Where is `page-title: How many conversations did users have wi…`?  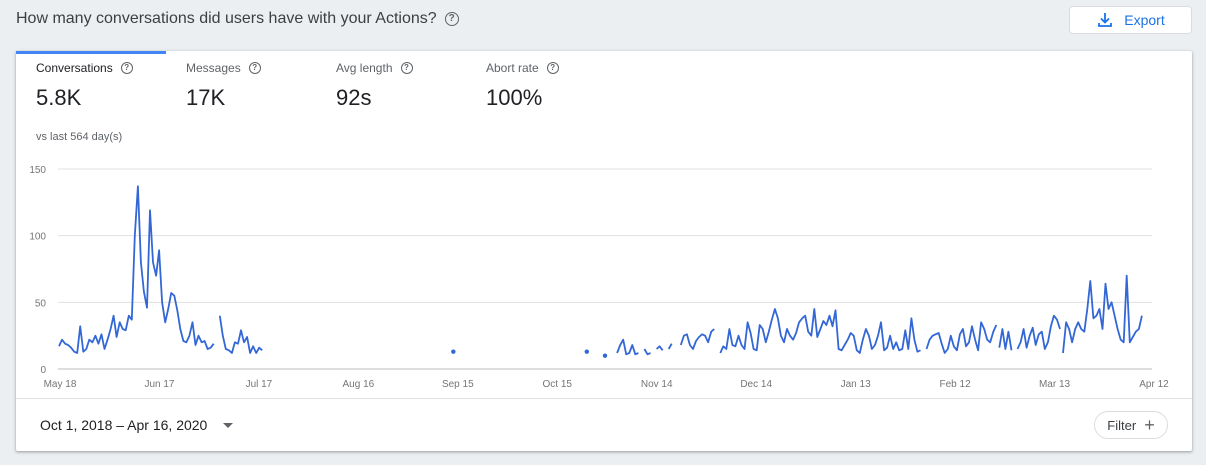
page-title: How many conversations did users have wi… is located at coordinates (226, 18).